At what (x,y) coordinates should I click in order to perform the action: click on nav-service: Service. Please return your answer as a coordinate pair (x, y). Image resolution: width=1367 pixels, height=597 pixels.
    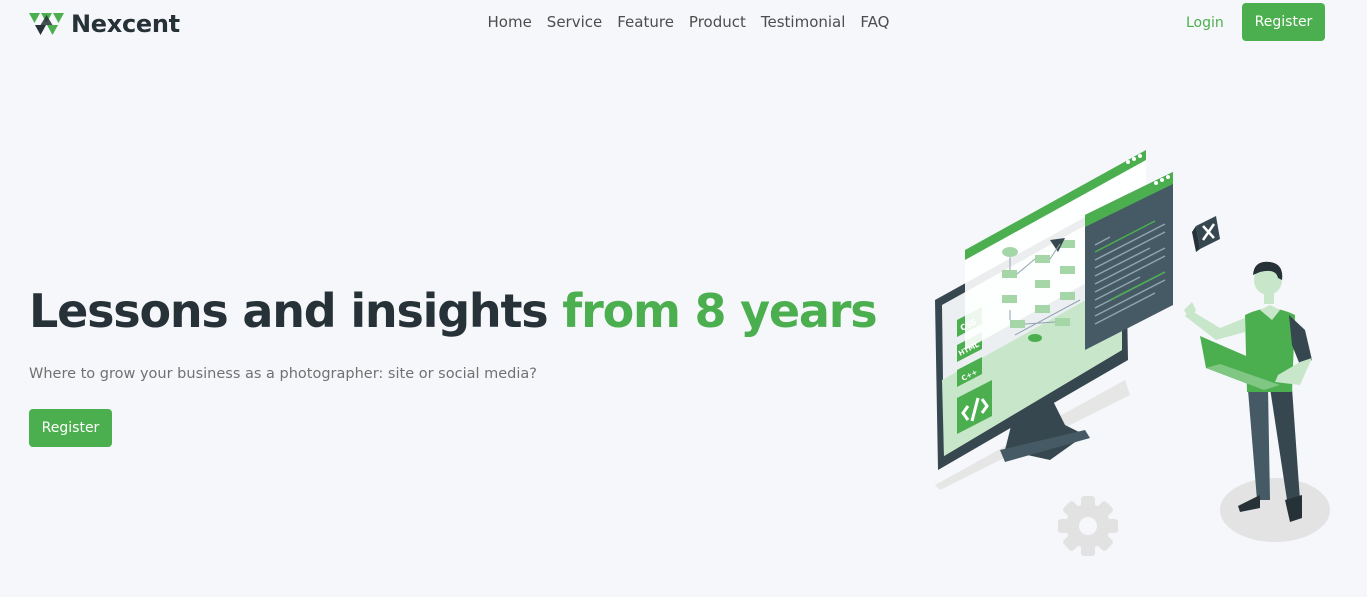
    Looking at the image, I should click on (574, 22).